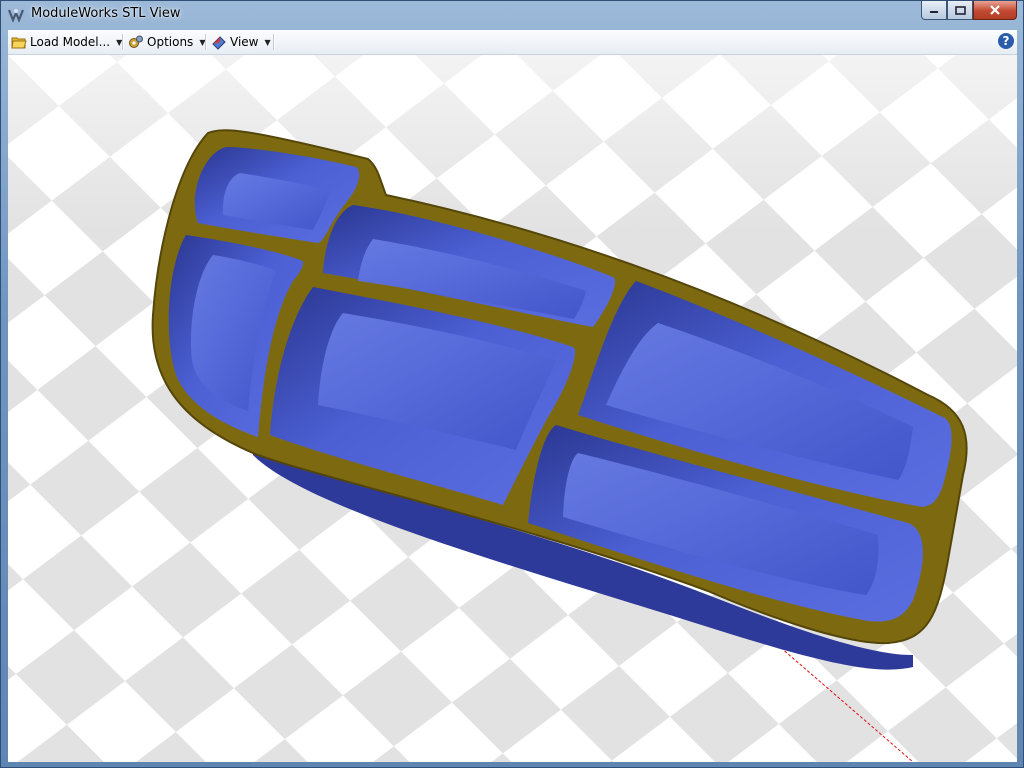 The width and height of the screenshot is (1024, 768). Describe the element at coordinates (219, 43) in the screenshot. I see `camera-view-icon` at that location.